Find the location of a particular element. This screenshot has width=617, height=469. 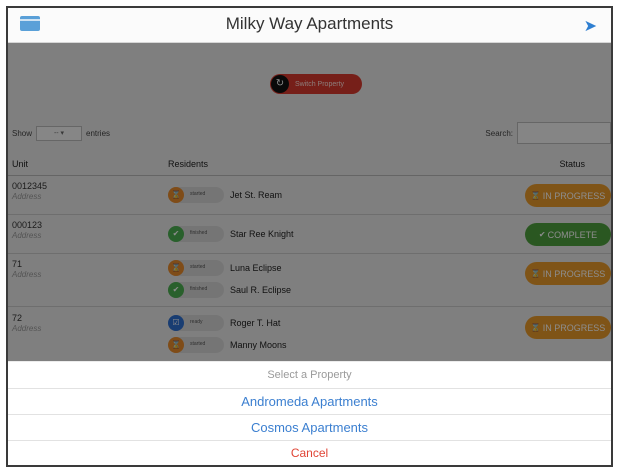

app-header: Milky Way Apartments ➤ is located at coordinates (309, 25).